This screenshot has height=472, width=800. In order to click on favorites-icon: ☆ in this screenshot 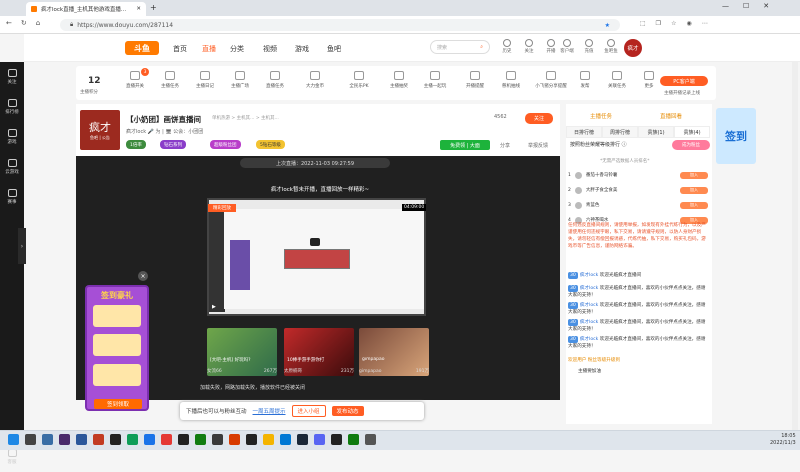, I will do `click(673, 23)`.